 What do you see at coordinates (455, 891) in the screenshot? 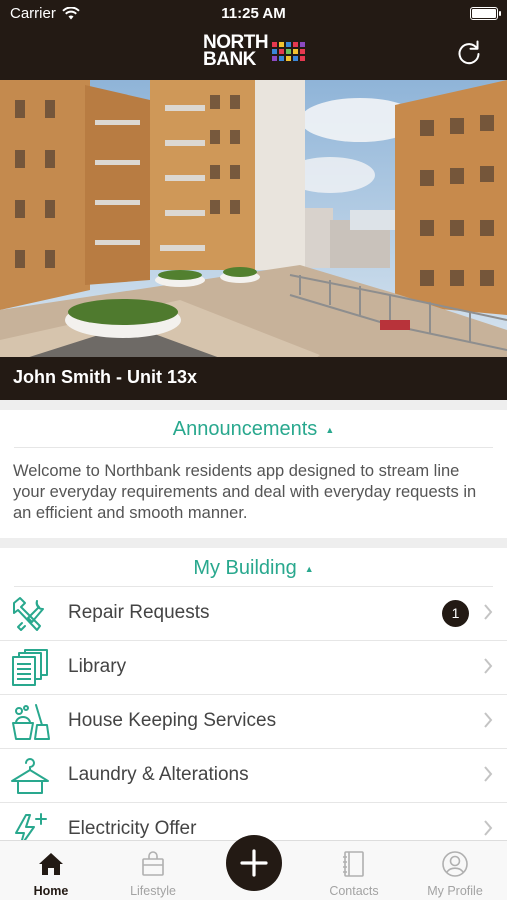
I see `tab-label: My Profile` at bounding box center [455, 891].